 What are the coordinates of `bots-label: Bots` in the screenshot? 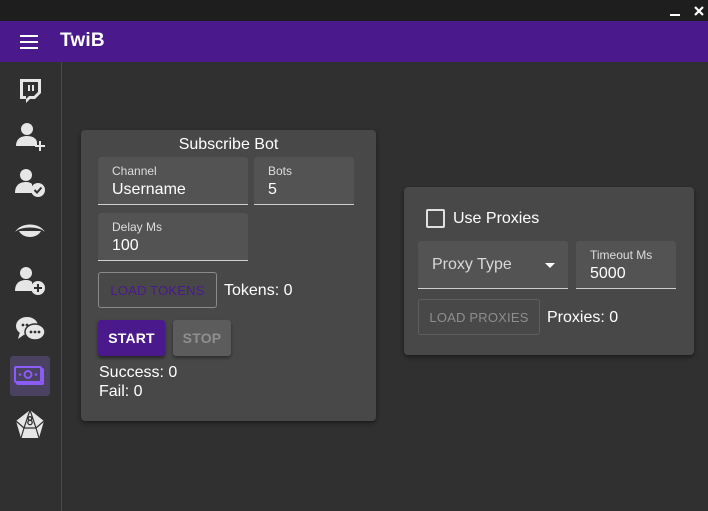 It's located at (280, 171).